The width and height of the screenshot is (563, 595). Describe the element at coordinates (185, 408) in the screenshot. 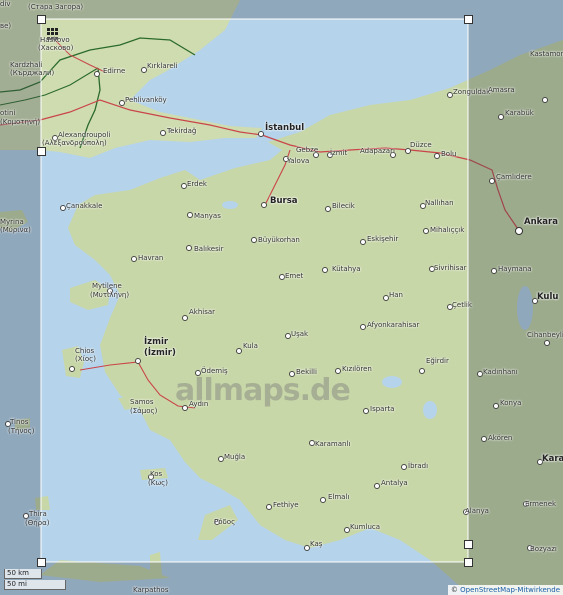

I see `city-dot-aydin` at that location.